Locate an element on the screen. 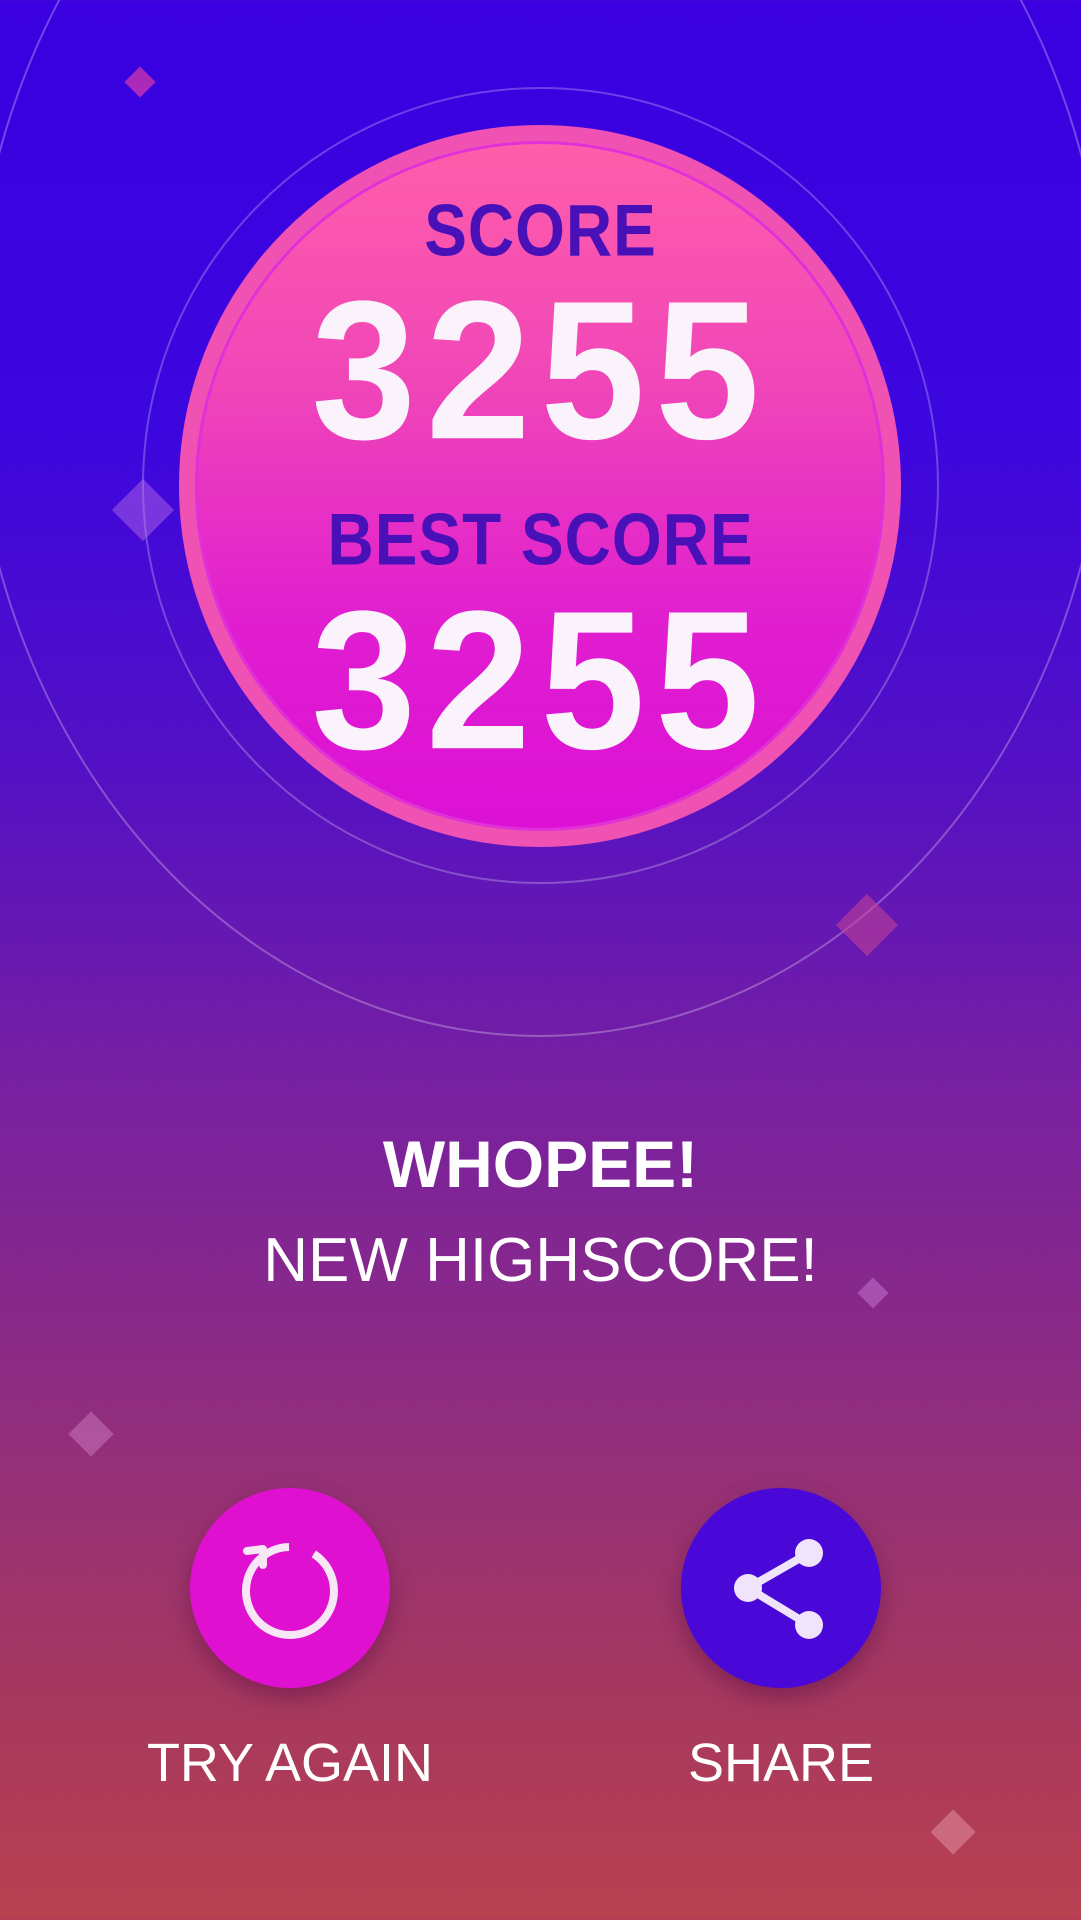 This screenshot has height=1920, width=1081. try-again-button is located at coordinates (290, 1588).